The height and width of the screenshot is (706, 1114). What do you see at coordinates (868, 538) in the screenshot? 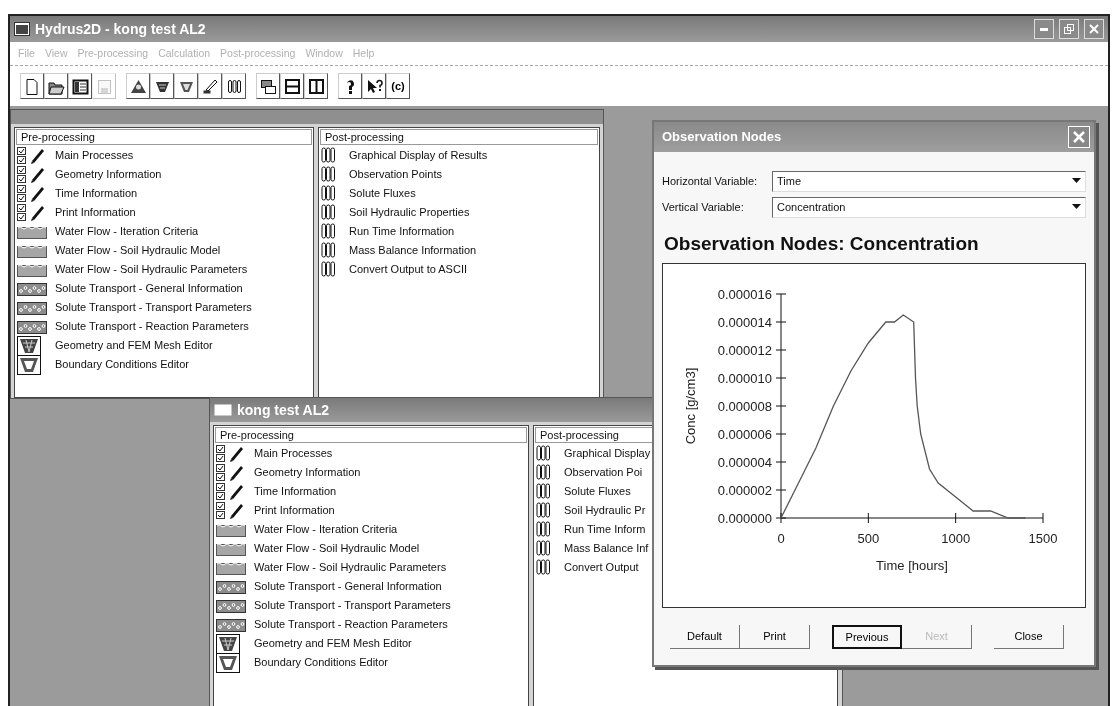
I see `tick-label: 500` at bounding box center [868, 538].